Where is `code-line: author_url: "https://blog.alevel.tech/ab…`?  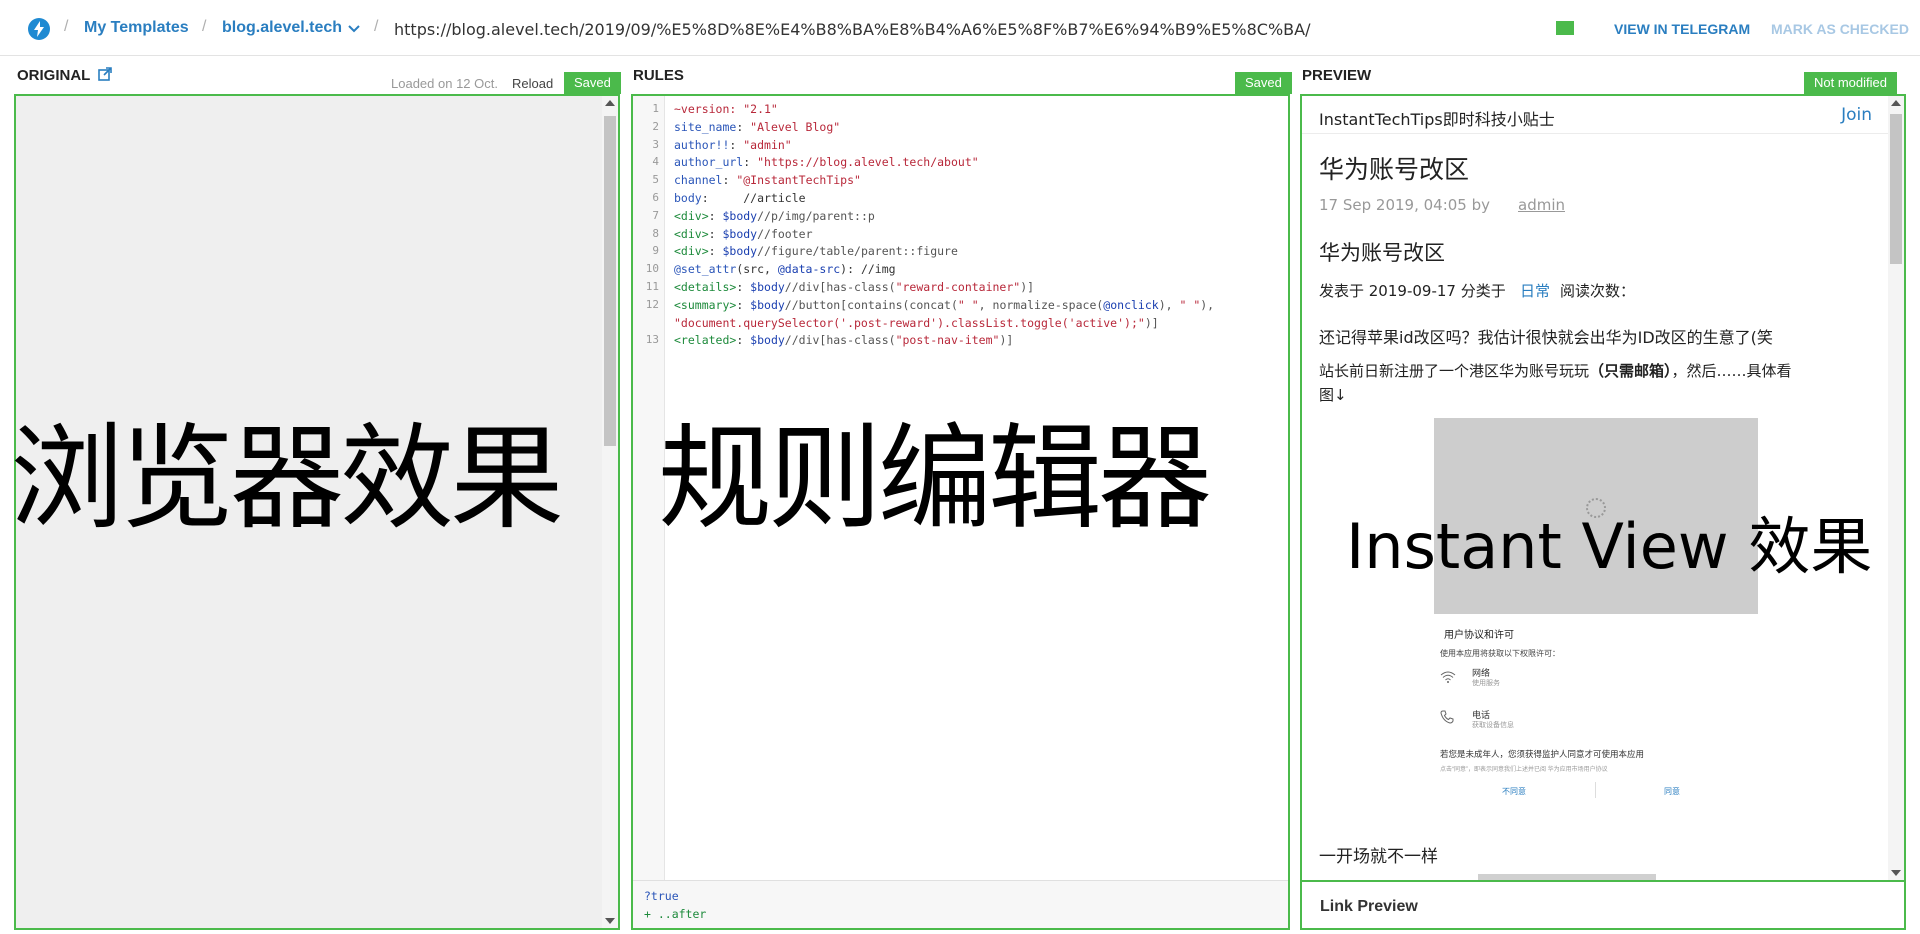
code-line: author_url: "https://blog.alevel.tech/ab… is located at coordinates (826, 162).